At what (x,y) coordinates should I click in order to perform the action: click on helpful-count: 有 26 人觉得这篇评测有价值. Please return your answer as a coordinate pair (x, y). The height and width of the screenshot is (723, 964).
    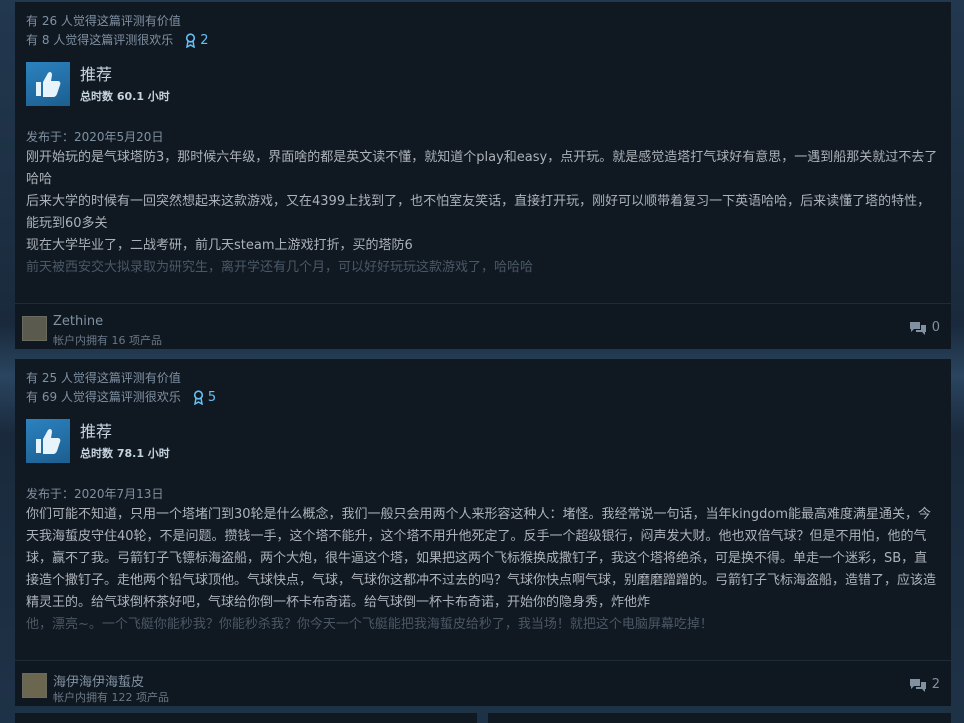
    Looking at the image, I should click on (103, 21).